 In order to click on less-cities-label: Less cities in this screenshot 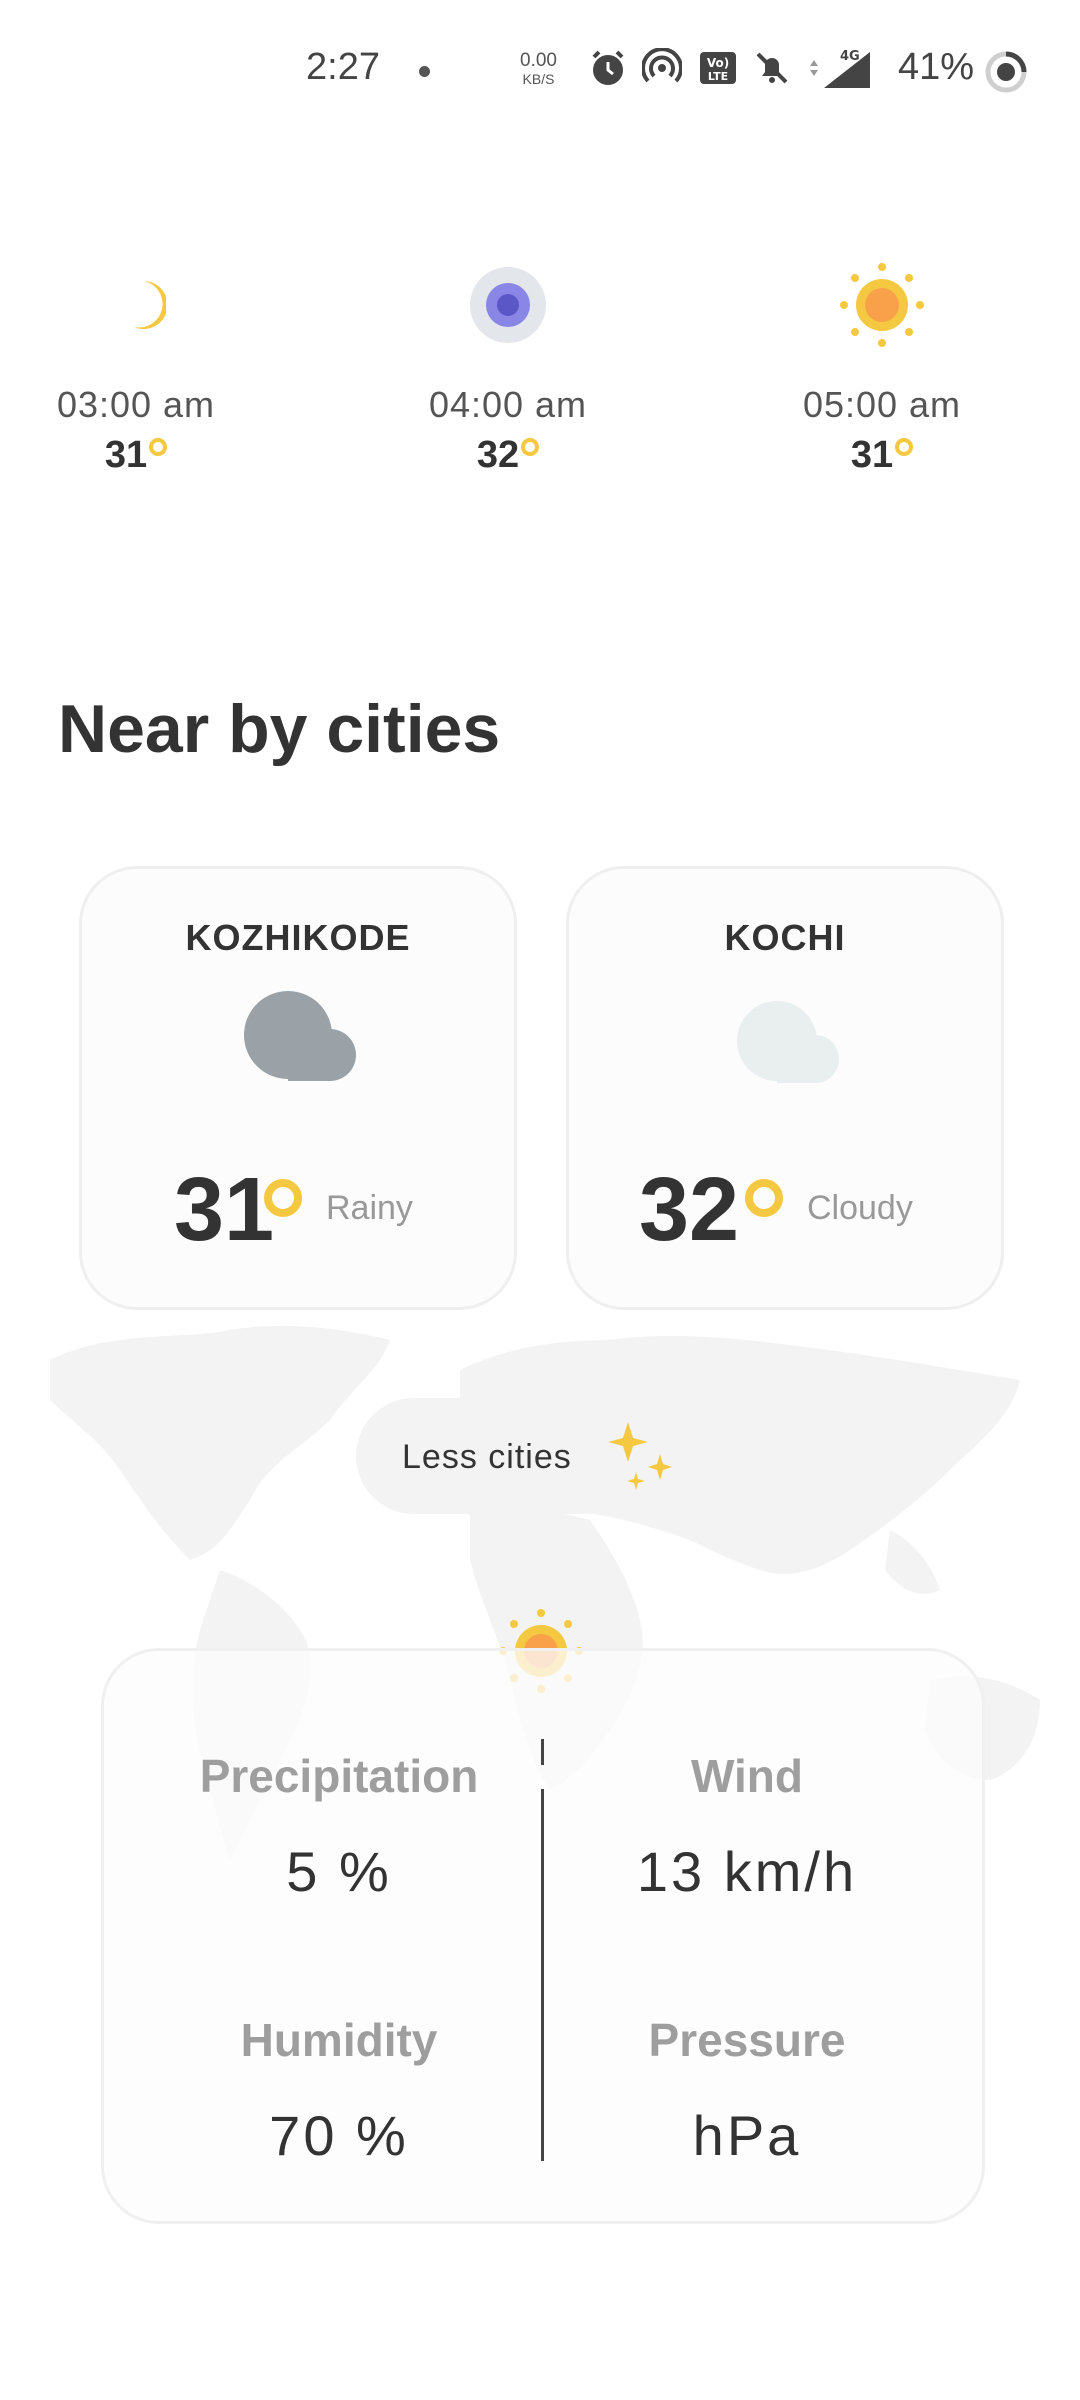, I will do `click(487, 1457)`.